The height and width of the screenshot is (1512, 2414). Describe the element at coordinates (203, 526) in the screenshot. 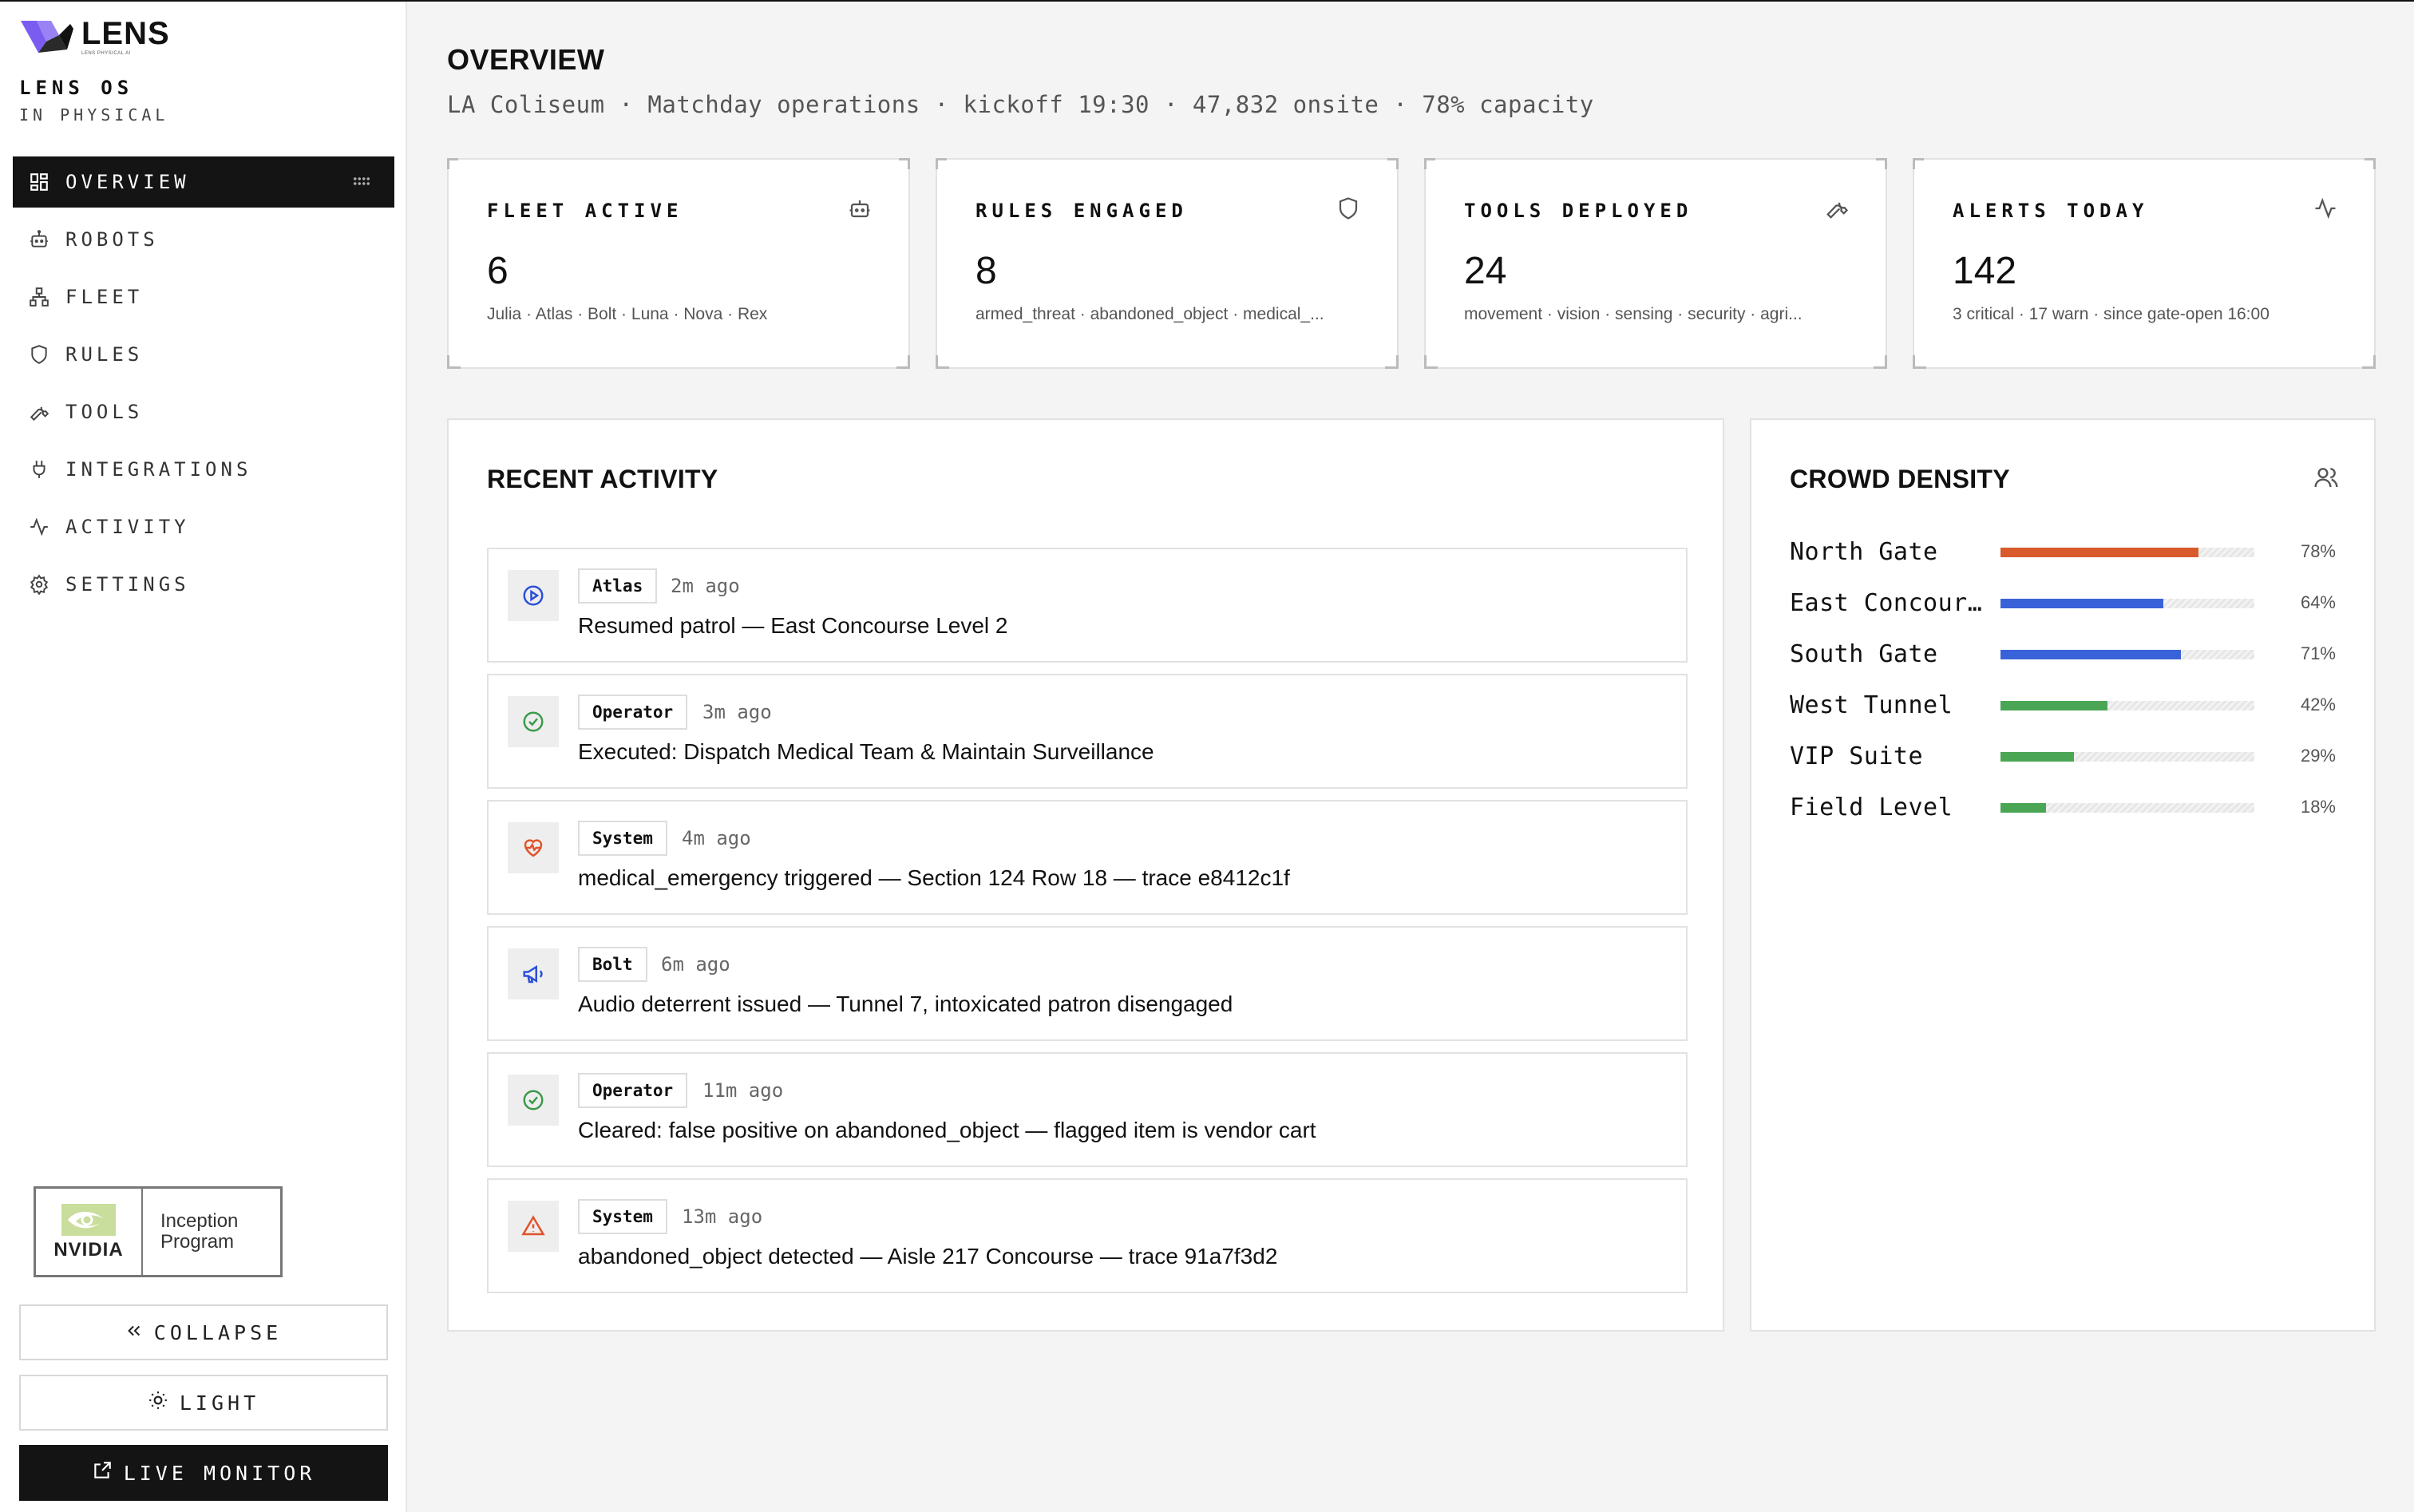

I see `sidebar-item-activity: ACTIVITY` at that location.